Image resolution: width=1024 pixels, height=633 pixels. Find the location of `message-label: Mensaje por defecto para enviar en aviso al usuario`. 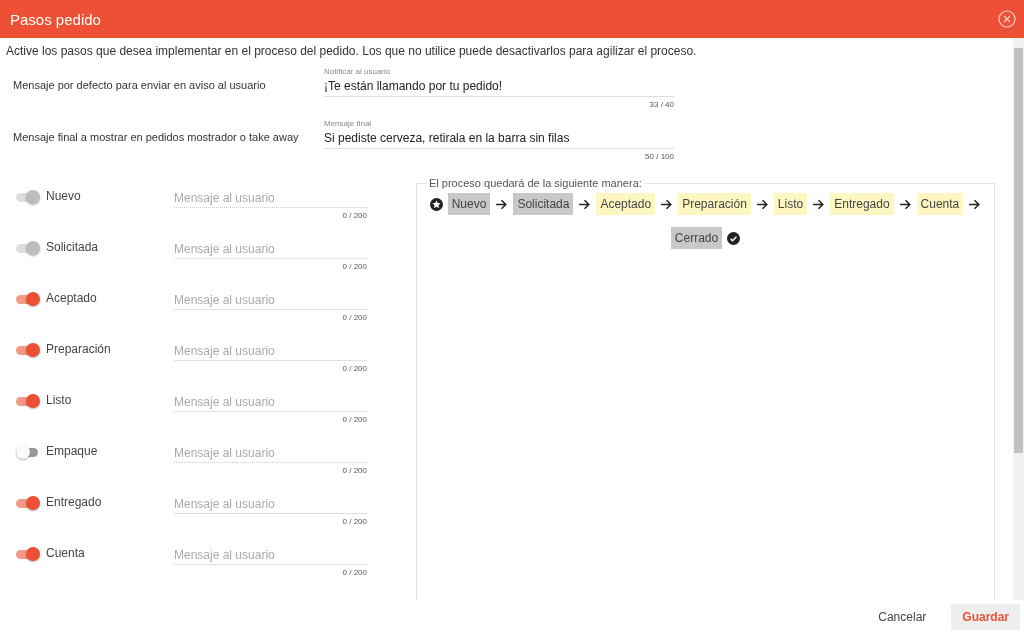

message-label: Mensaje por defecto para enviar en aviso al usuario is located at coordinates (139, 85).